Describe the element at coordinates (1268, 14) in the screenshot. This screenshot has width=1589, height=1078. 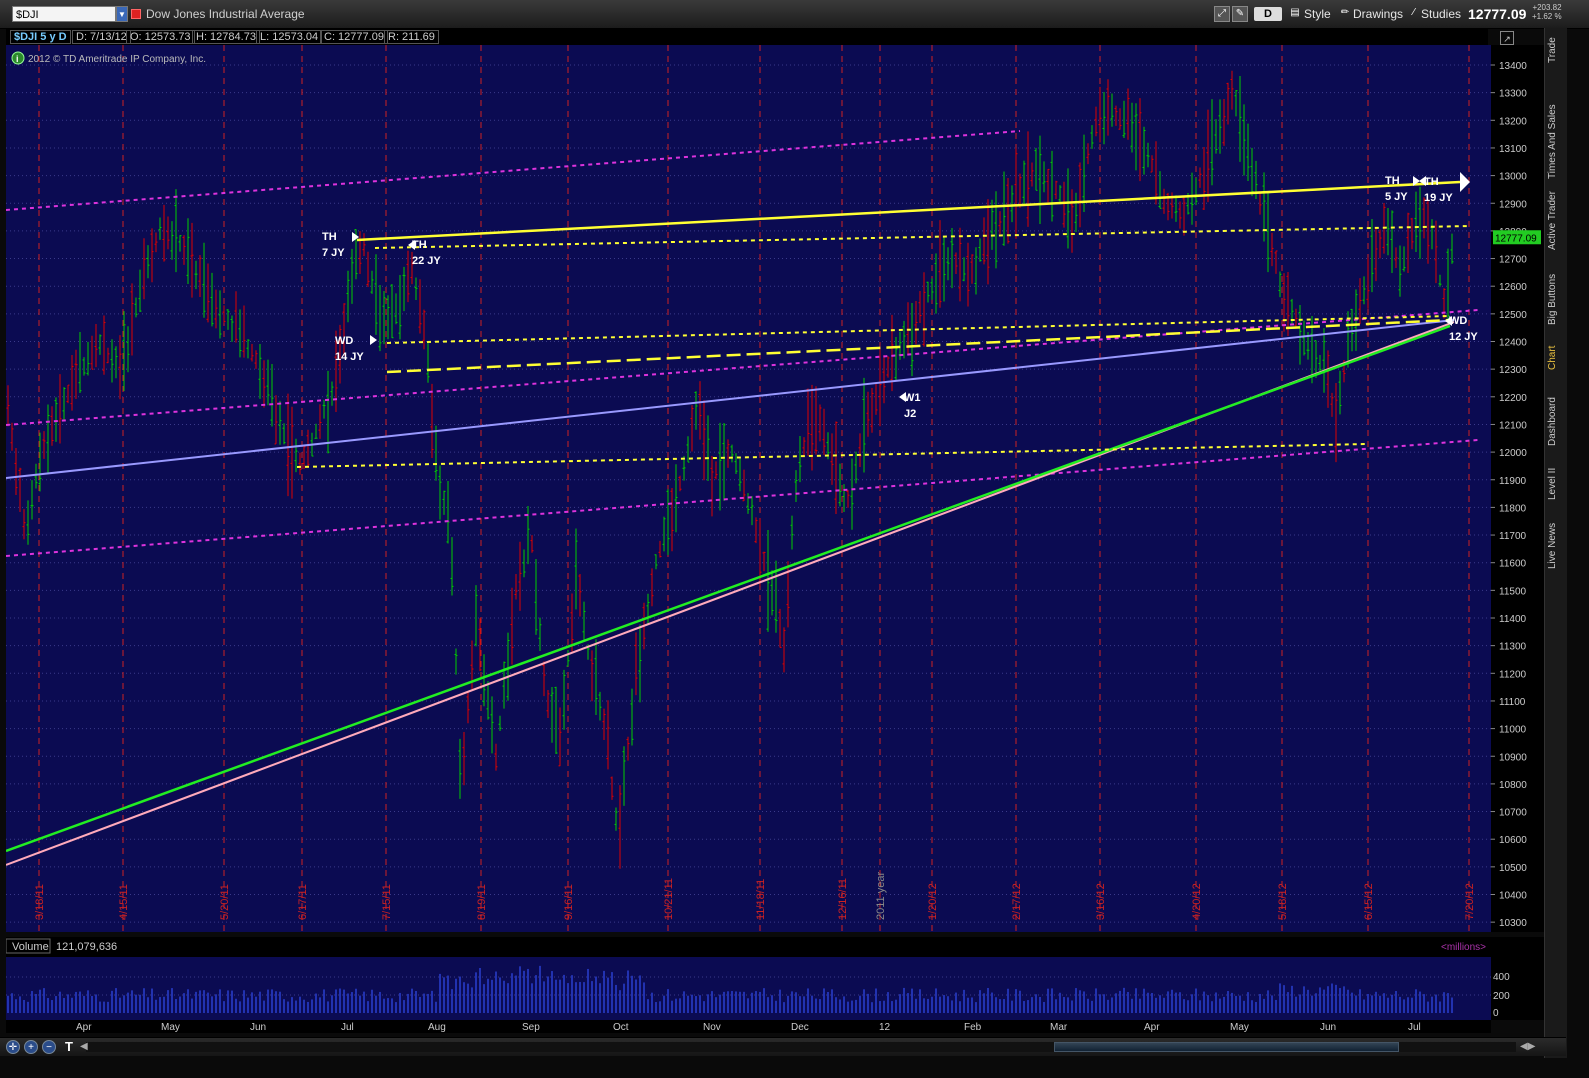
I see `aggregation-button: D` at that location.